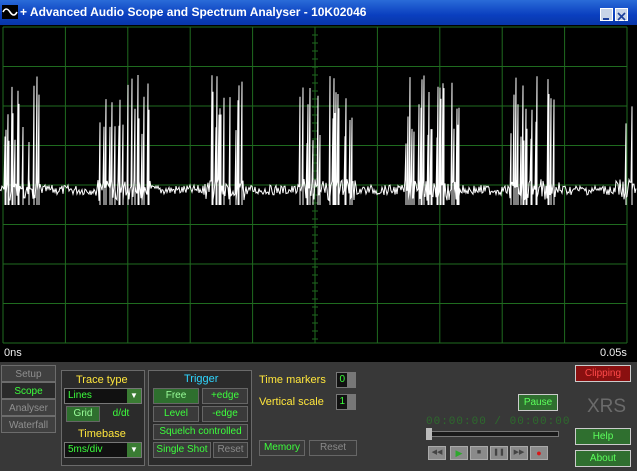  Describe the element at coordinates (225, 414) in the screenshot. I see `trigger-neg-edge-button: -edge` at that location.